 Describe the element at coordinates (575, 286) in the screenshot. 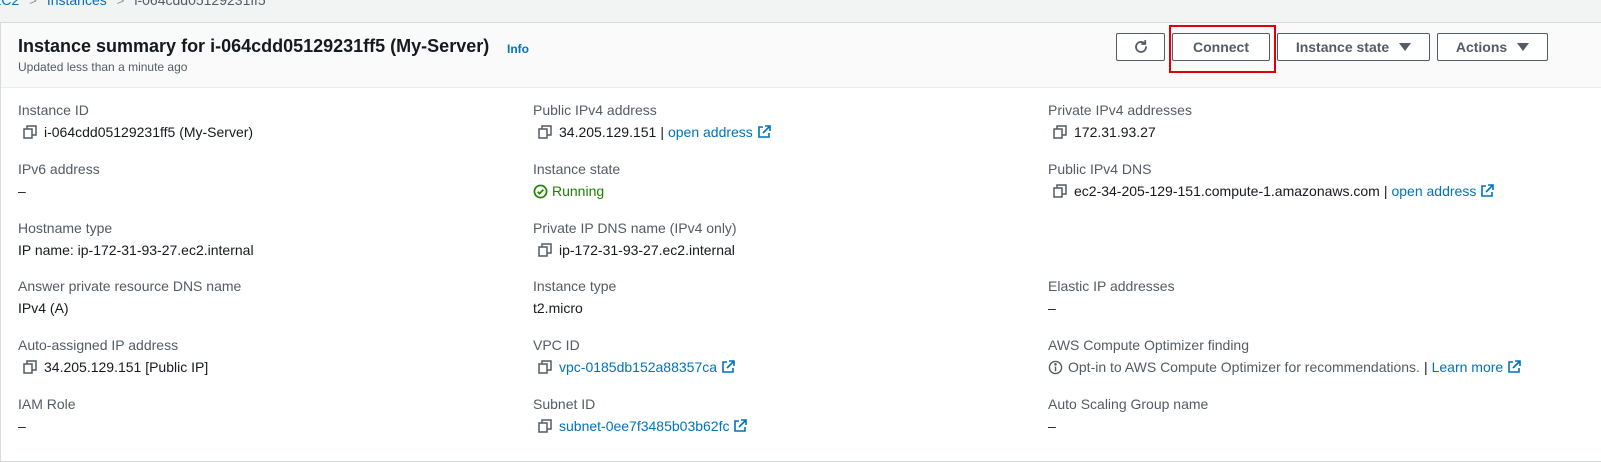

I see `field-label: Instance type` at that location.